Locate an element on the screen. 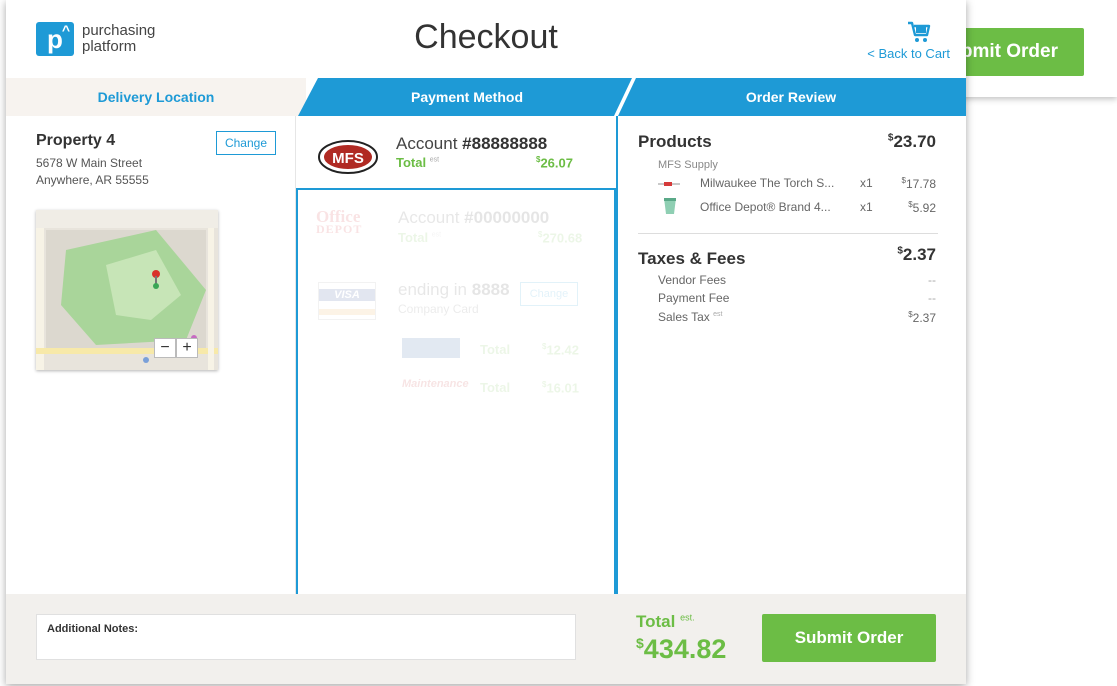 Image resolution: width=1117 pixels, height=686 pixels. tab-payment-label: Payment Method is located at coordinates (466, 97).